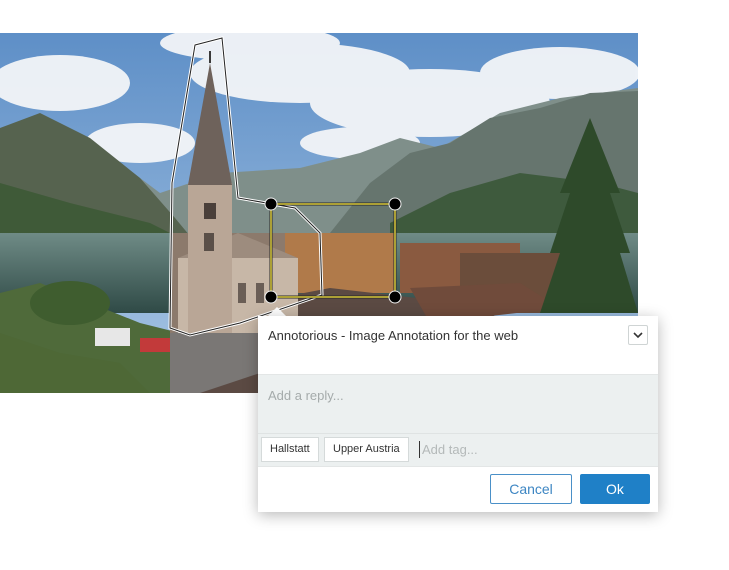 The width and height of the screenshot is (729, 570). I want to click on resize-handle-bottom-left, so click(271, 297).